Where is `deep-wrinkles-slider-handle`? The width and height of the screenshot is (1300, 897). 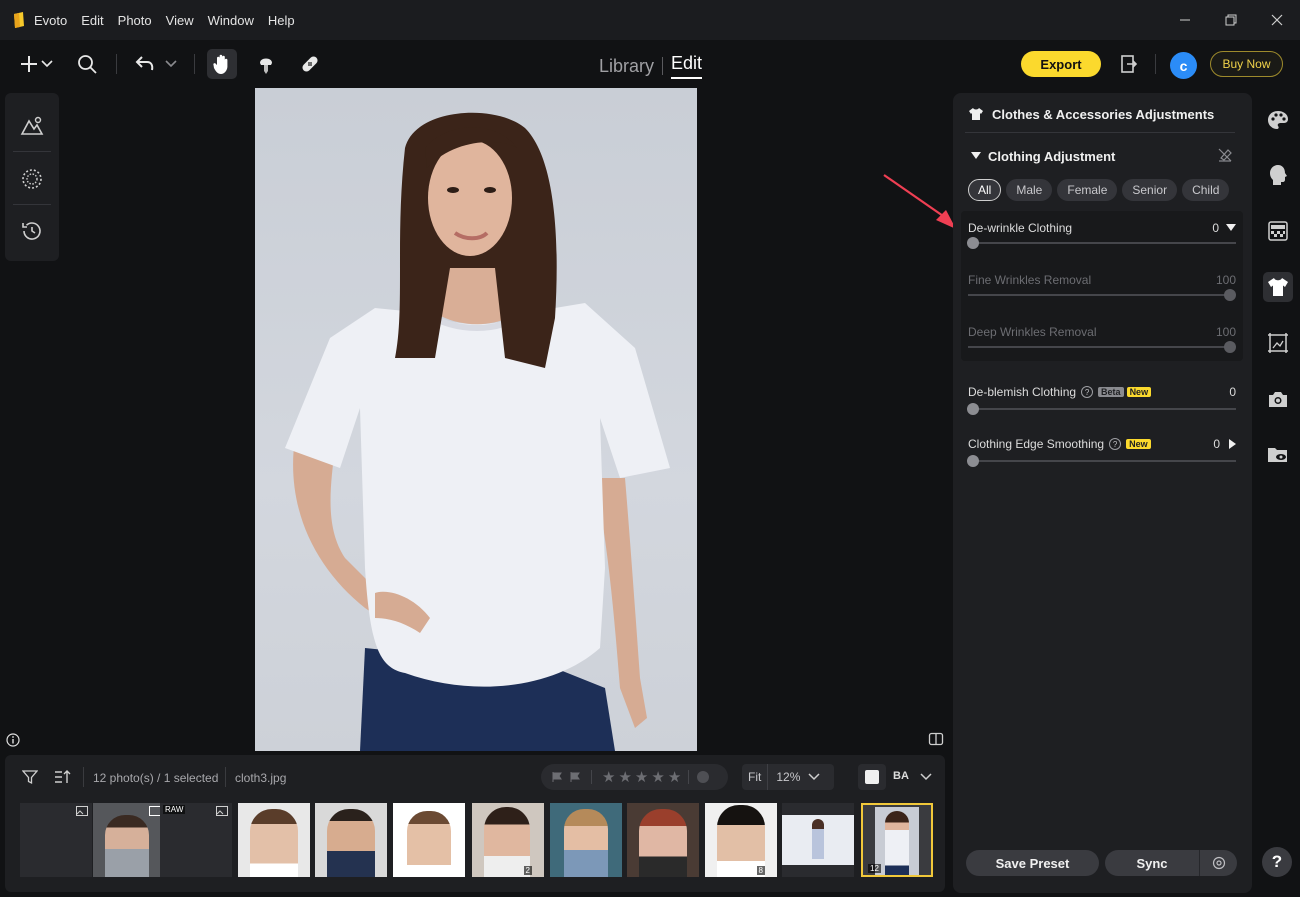 deep-wrinkles-slider-handle is located at coordinates (1230, 347).